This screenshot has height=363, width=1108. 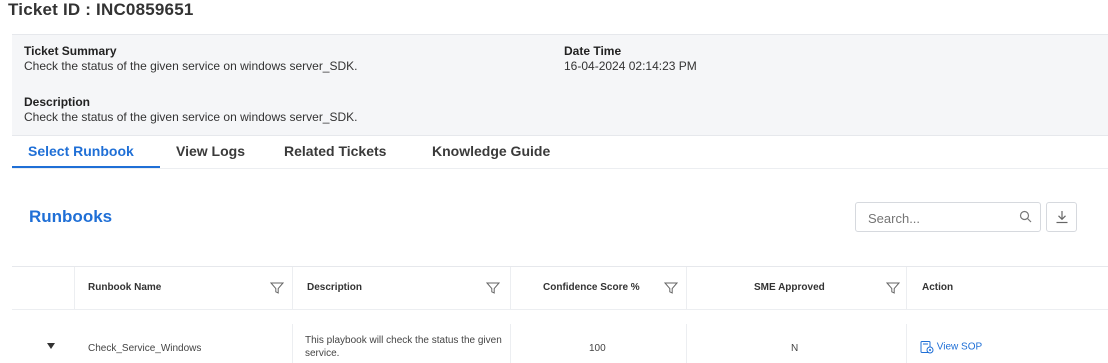 What do you see at coordinates (1025, 219) in the screenshot?
I see `search-icon` at bounding box center [1025, 219].